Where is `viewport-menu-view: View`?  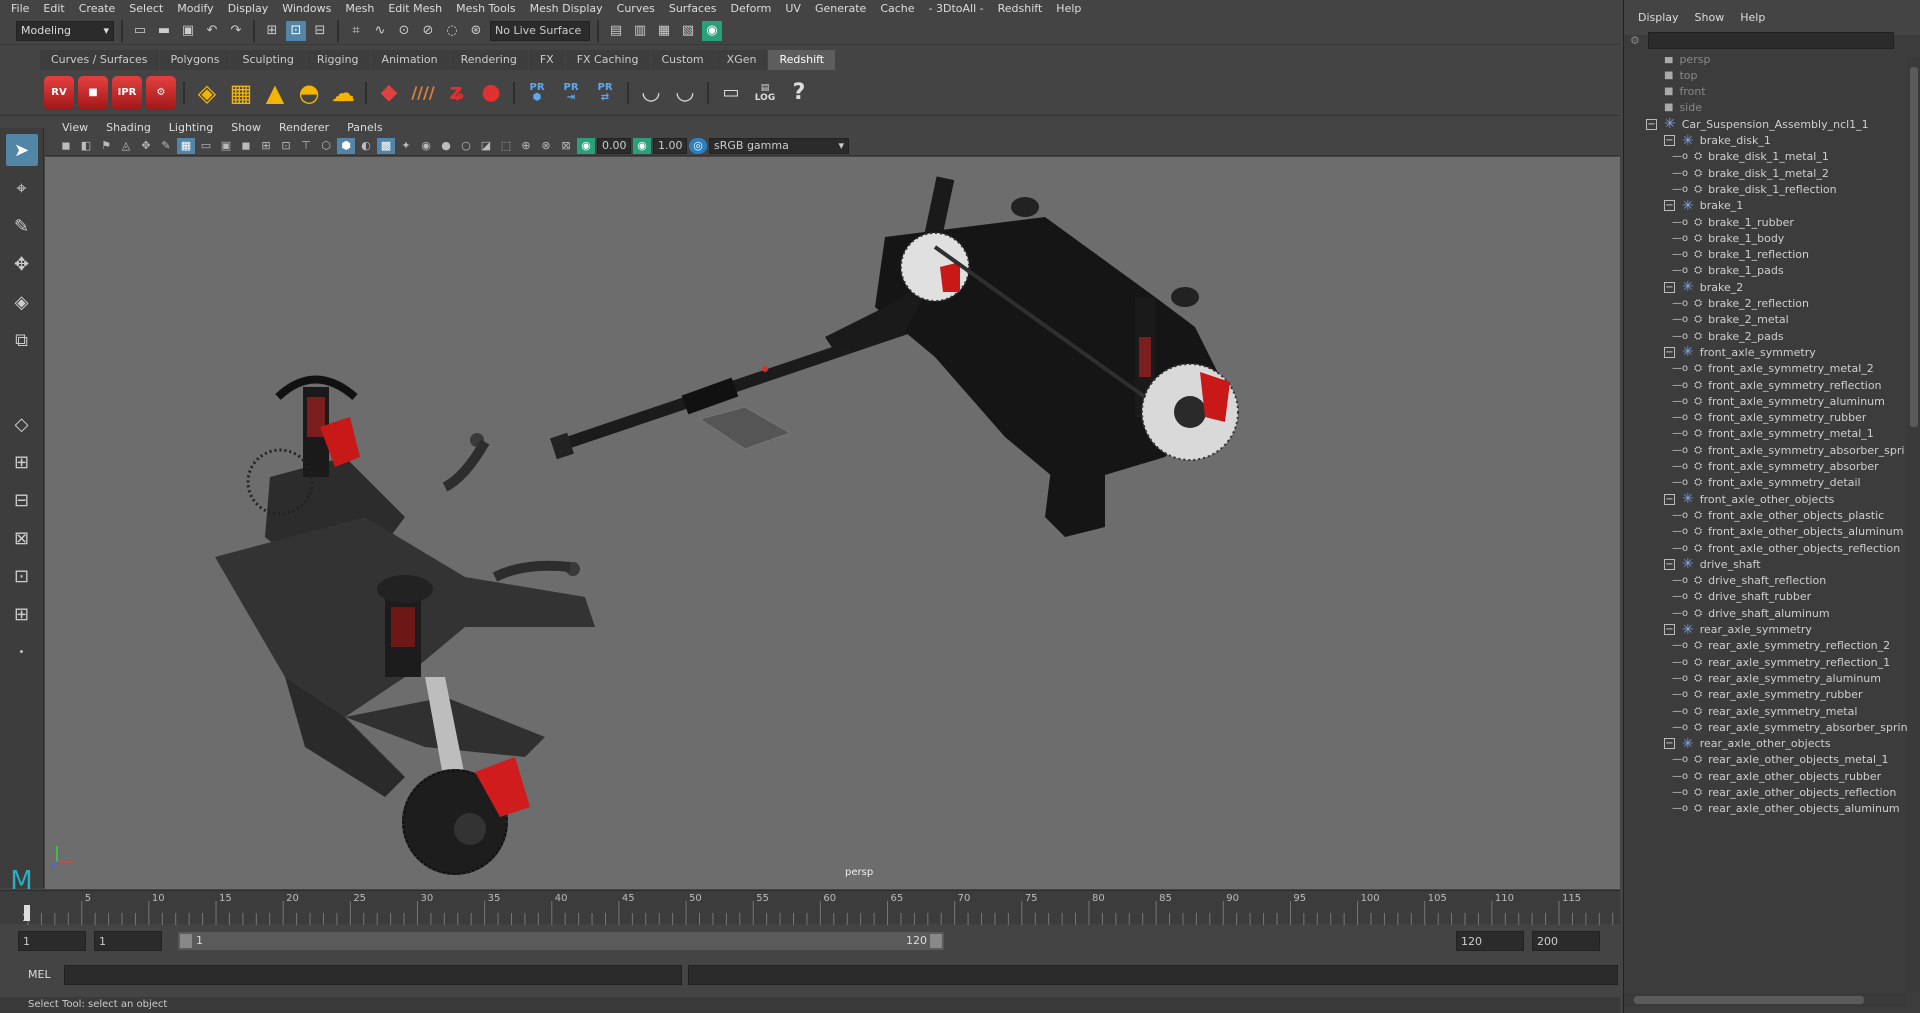 viewport-menu-view: View is located at coordinates (75, 127).